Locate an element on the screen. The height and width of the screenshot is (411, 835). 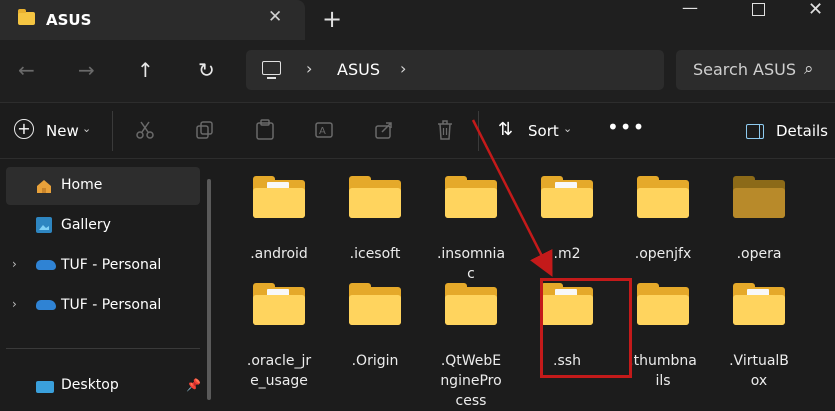
sidebar-item-desktop: Desktop 📌 is located at coordinates (103, 386).